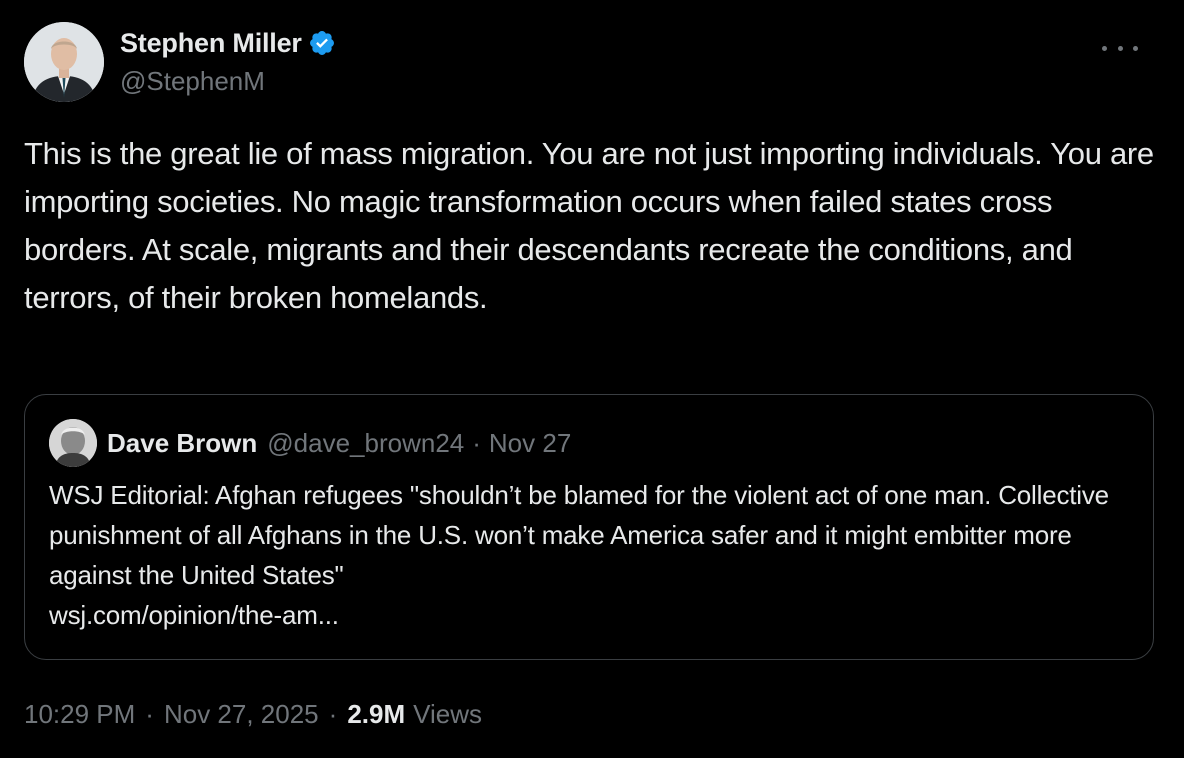 The image size is (1184, 758). I want to click on tweet-date: Nov 27, 2025, so click(241, 714).